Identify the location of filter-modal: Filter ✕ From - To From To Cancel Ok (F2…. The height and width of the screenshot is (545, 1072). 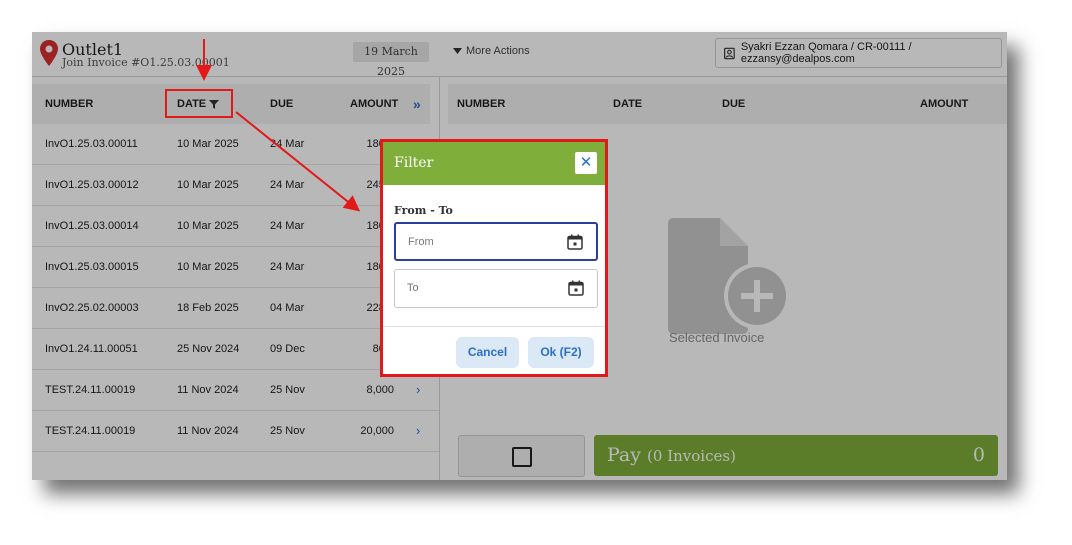
(494, 258).